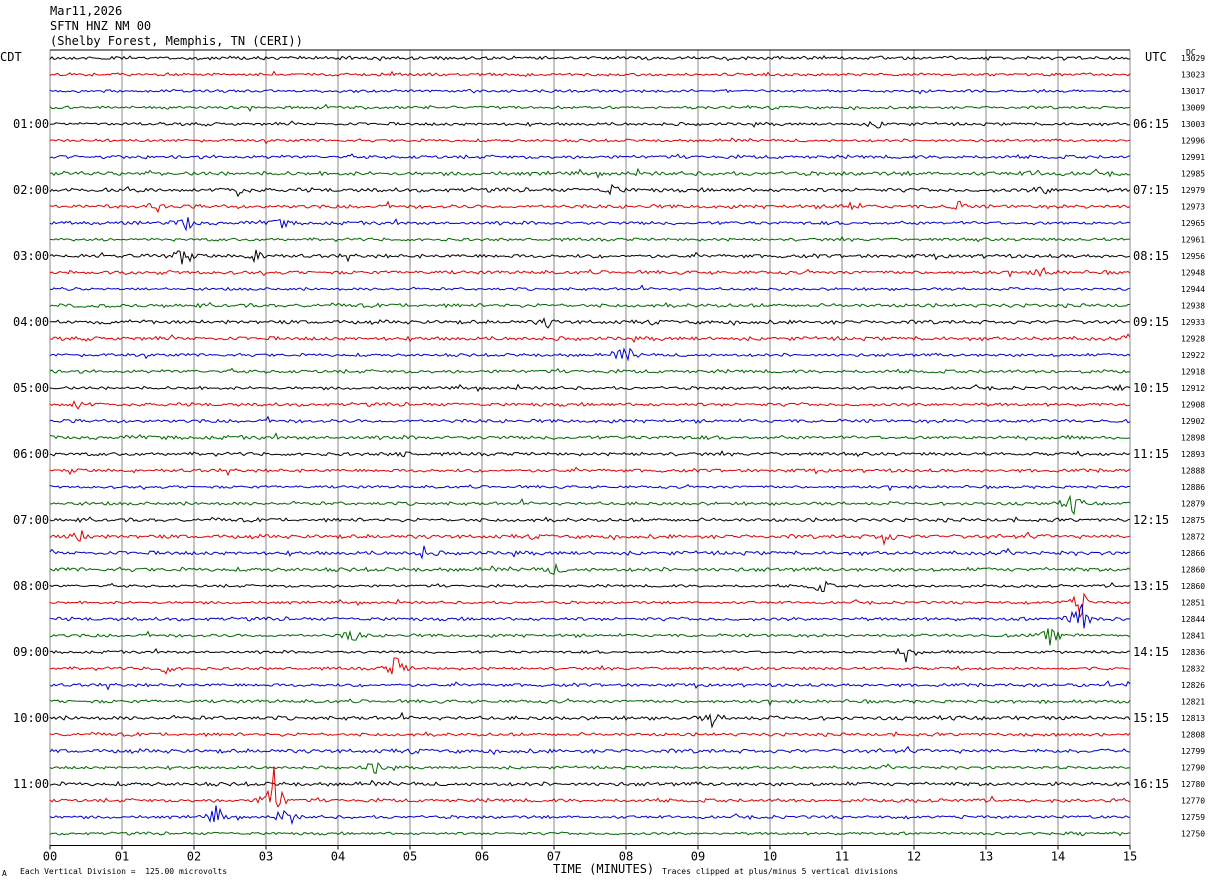 The image size is (1210, 886). Describe the element at coordinates (194, 857) in the screenshot. I see `x-tick-label: 02` at that location.